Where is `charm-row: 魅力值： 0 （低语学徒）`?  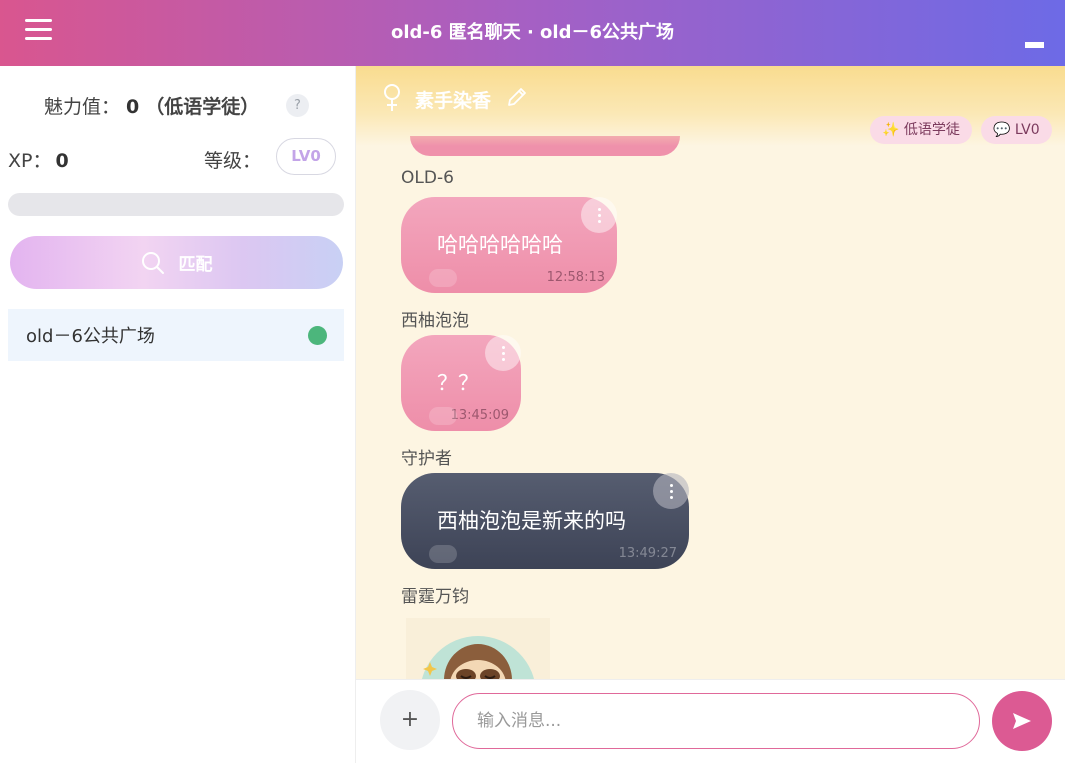 charm-row: 魅力值： 0 （低语学徒） is located at coordinates (151, 105).